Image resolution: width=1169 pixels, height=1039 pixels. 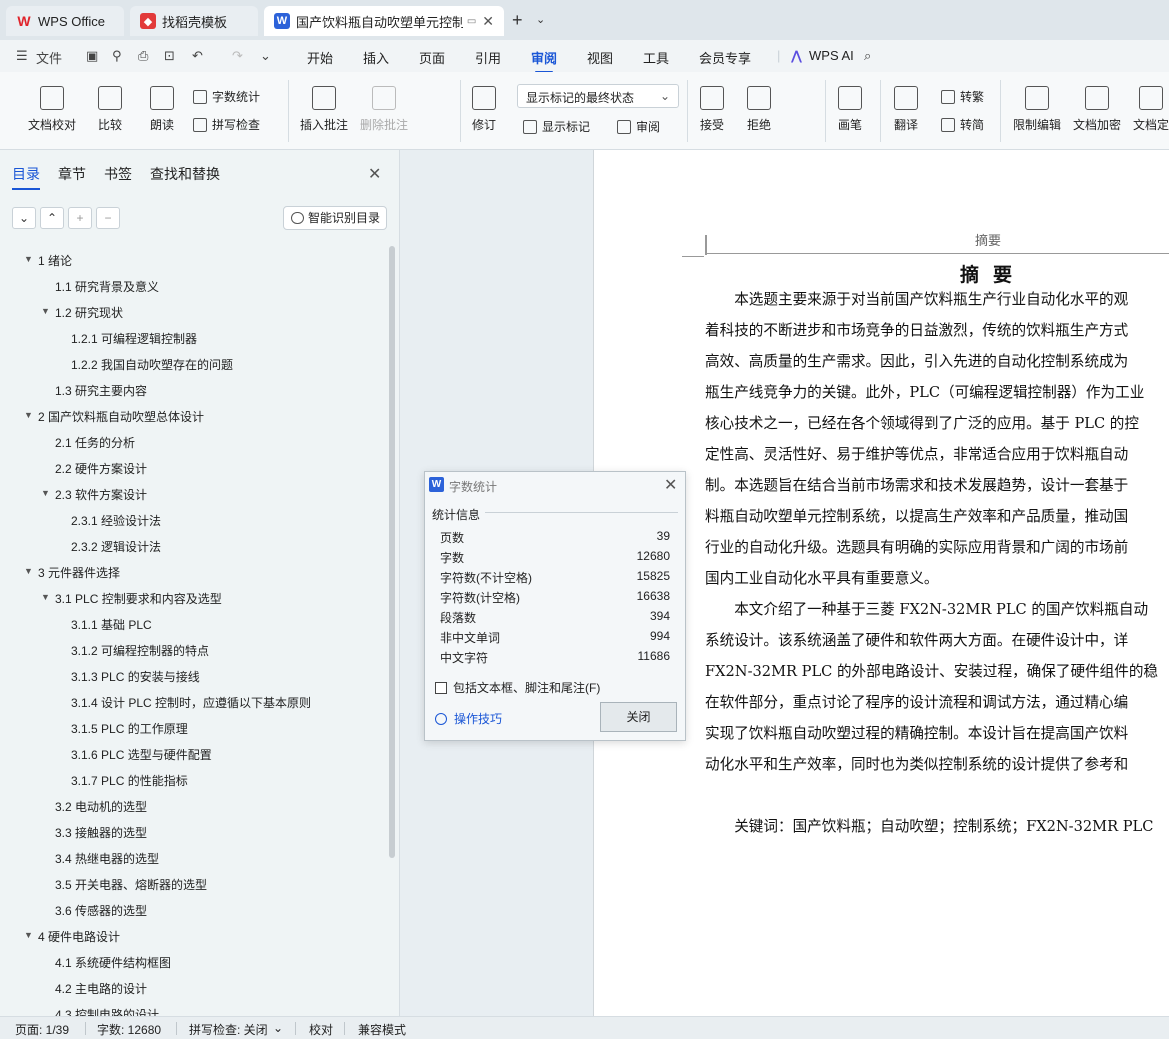 What do you see at coordinates (101, 834) in the screenshot?
I see `toc-item: 3.3 接触器的选型` at bounding box center [101, 834].